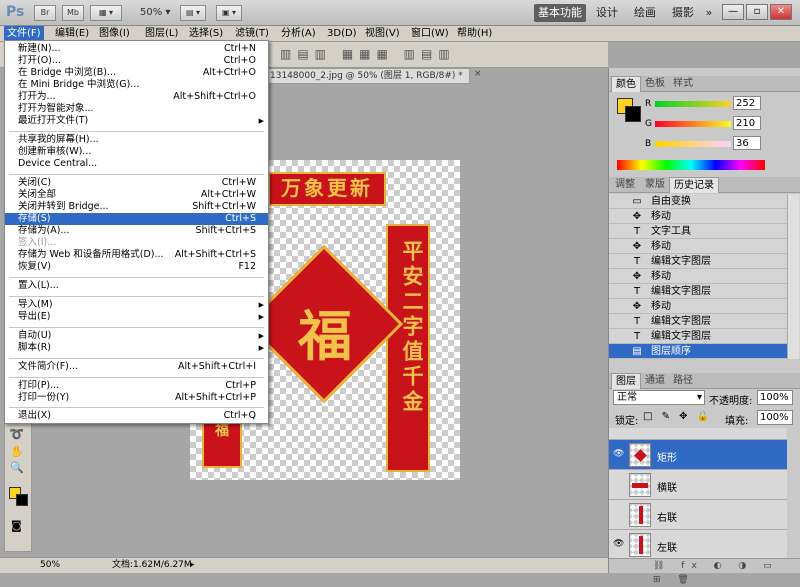  Describe the element at coordinates (136, 367) in the screenshot. I see `menu-item-file-info: 文件简介(F)... Alt+Shift+Ctrl+I` at that location.